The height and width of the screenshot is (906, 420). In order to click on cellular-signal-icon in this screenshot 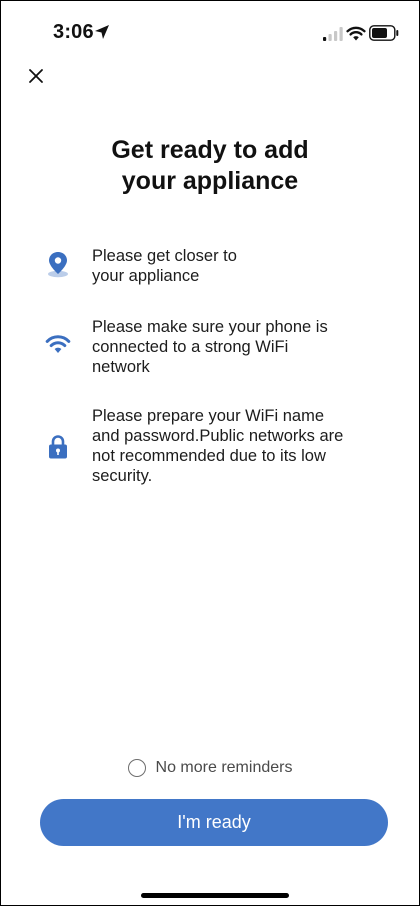, I will do `click(333, 34)`.